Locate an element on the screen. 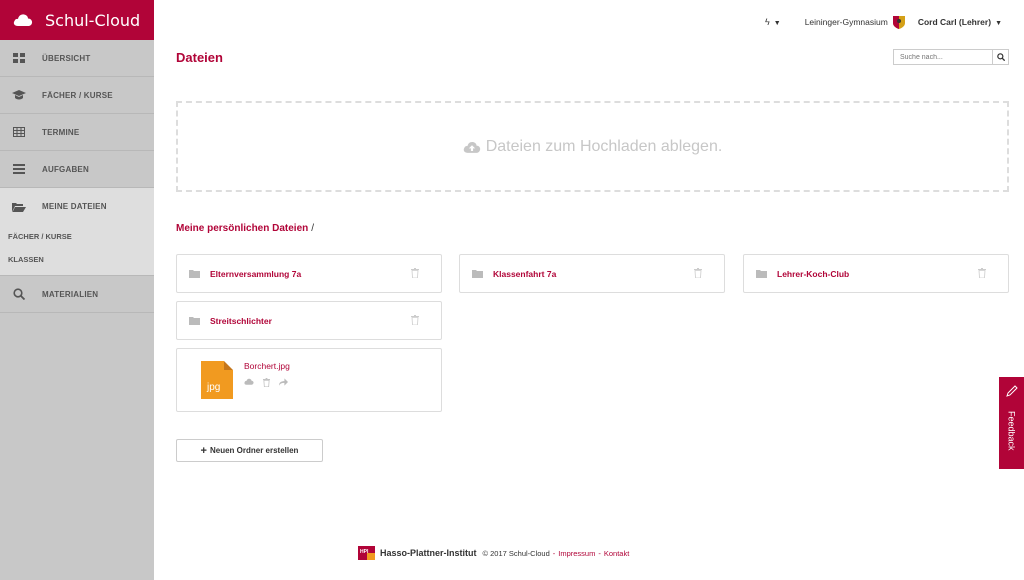 The image size is (1024, 580). file-name: Borchert.jpg is located at coordinates (267, 366).